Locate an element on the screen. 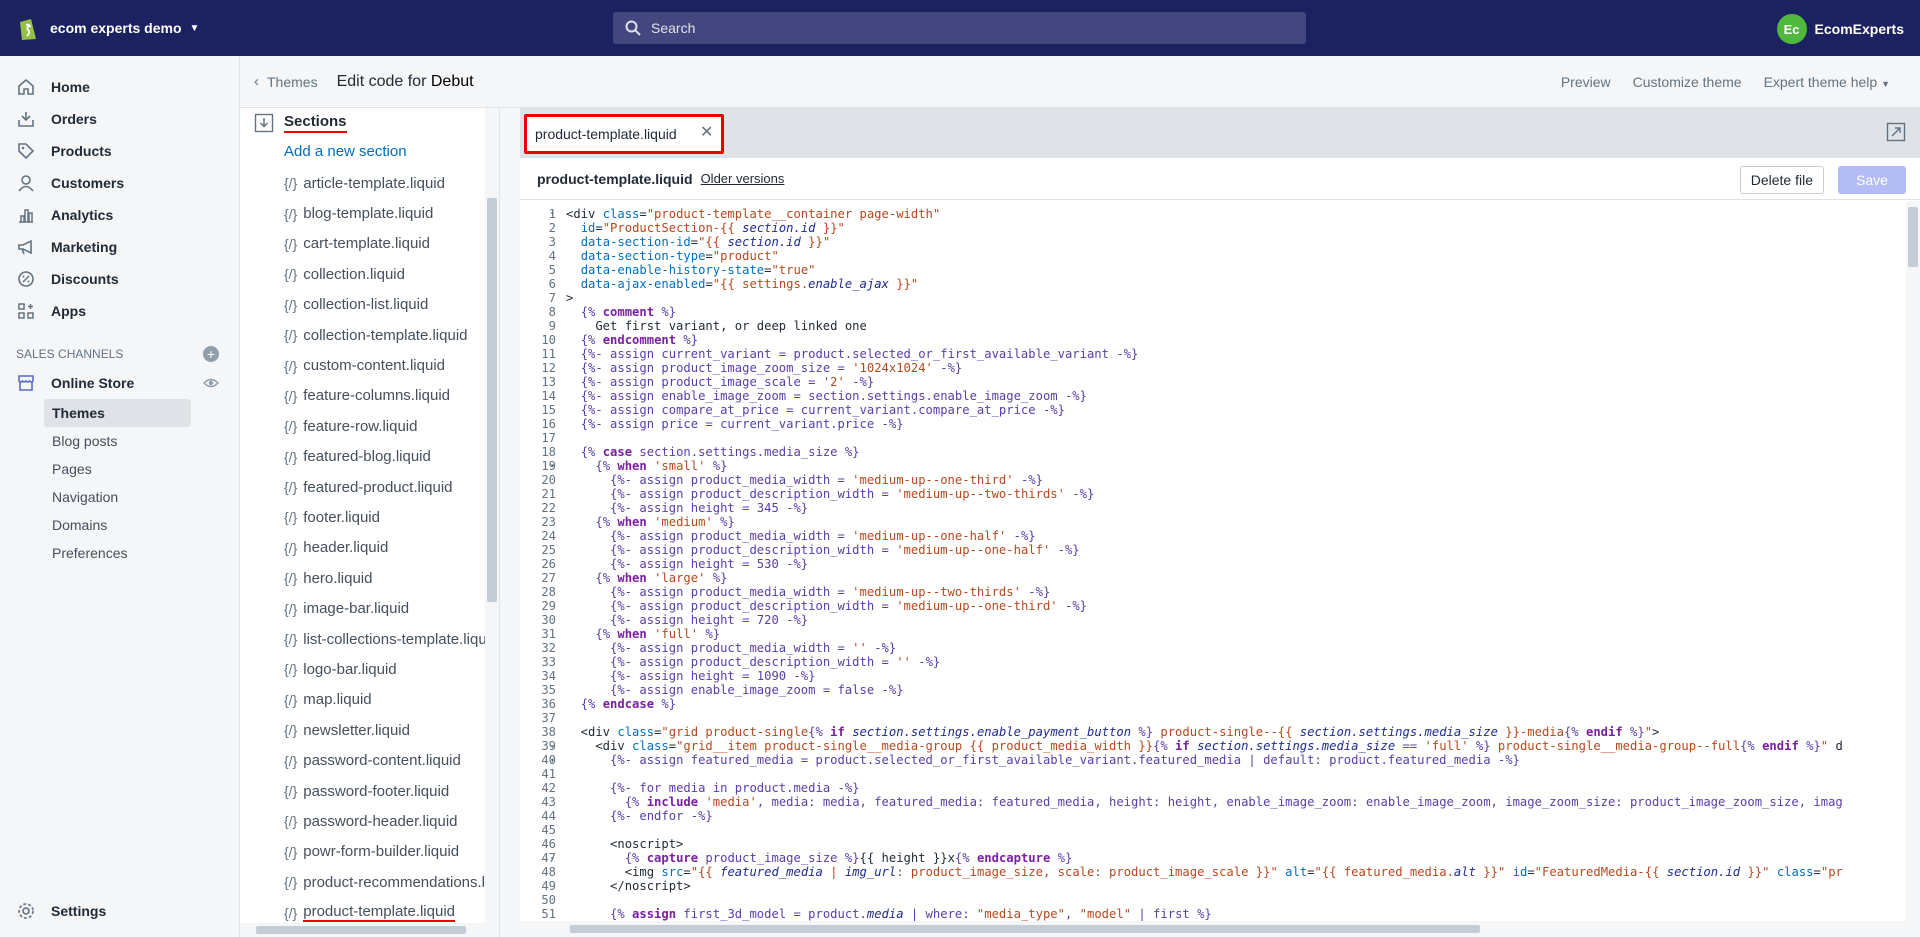 Image resolution: width=1920 pixels, height=937 pixels. fold-markers: ▾ ▾ ▾ ▾ ▾ is located at coordinates (552, 536).